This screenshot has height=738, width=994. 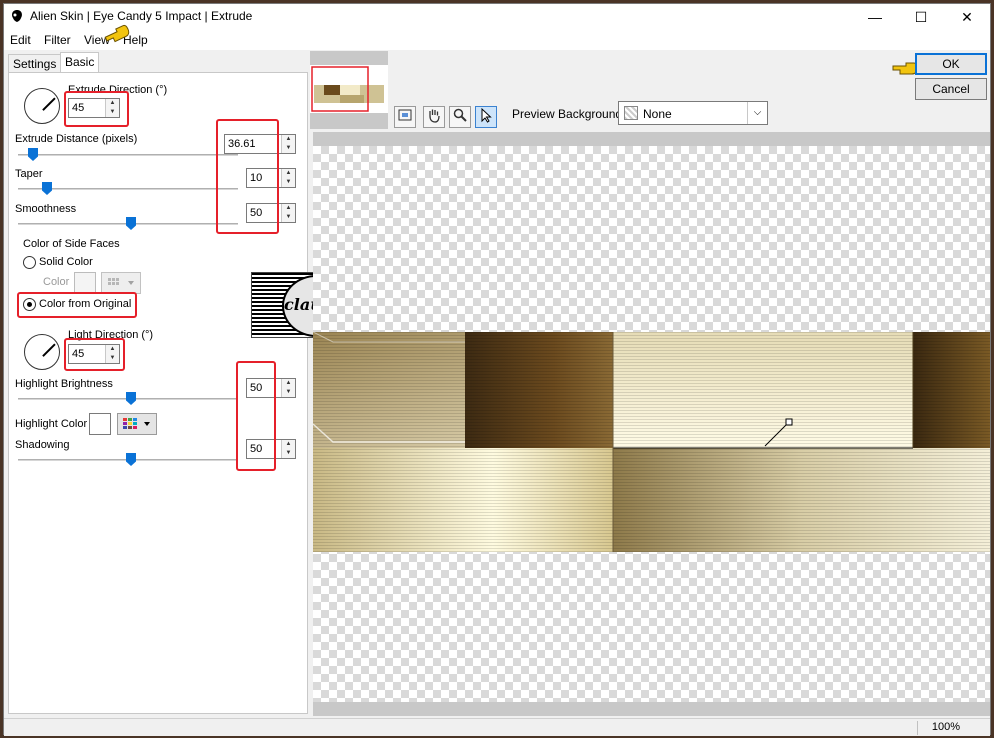 What do you see at coordinates (967, 17) in the screenshot?
I see `close-button: ✕` at bounding box center [967, 17].